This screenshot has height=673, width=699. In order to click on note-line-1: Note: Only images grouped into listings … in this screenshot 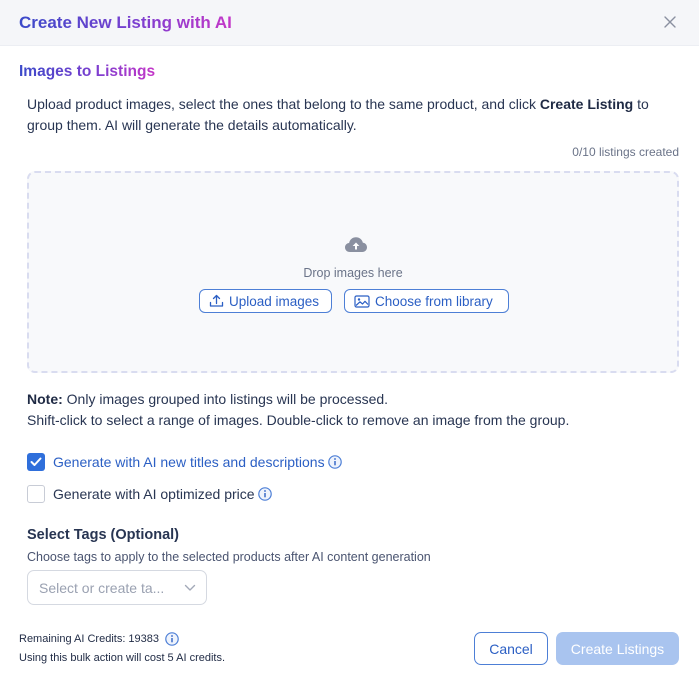, I will do `click(357, 399)`.